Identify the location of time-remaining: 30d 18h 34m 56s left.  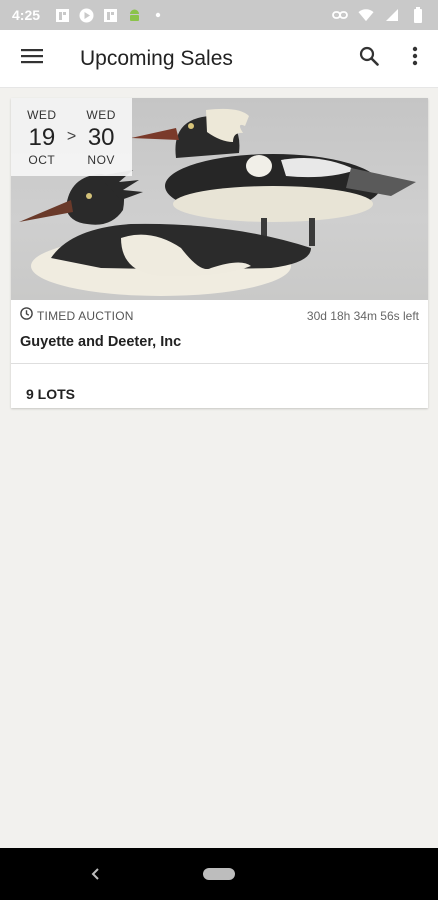
(362, 316).